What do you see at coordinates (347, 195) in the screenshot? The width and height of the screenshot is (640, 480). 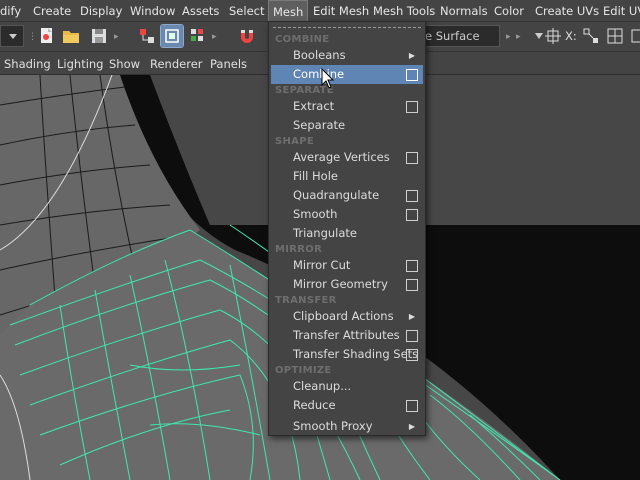 I see `menu-item-quadrangulate: Quadrangulate` at bounding box center [347, 195].